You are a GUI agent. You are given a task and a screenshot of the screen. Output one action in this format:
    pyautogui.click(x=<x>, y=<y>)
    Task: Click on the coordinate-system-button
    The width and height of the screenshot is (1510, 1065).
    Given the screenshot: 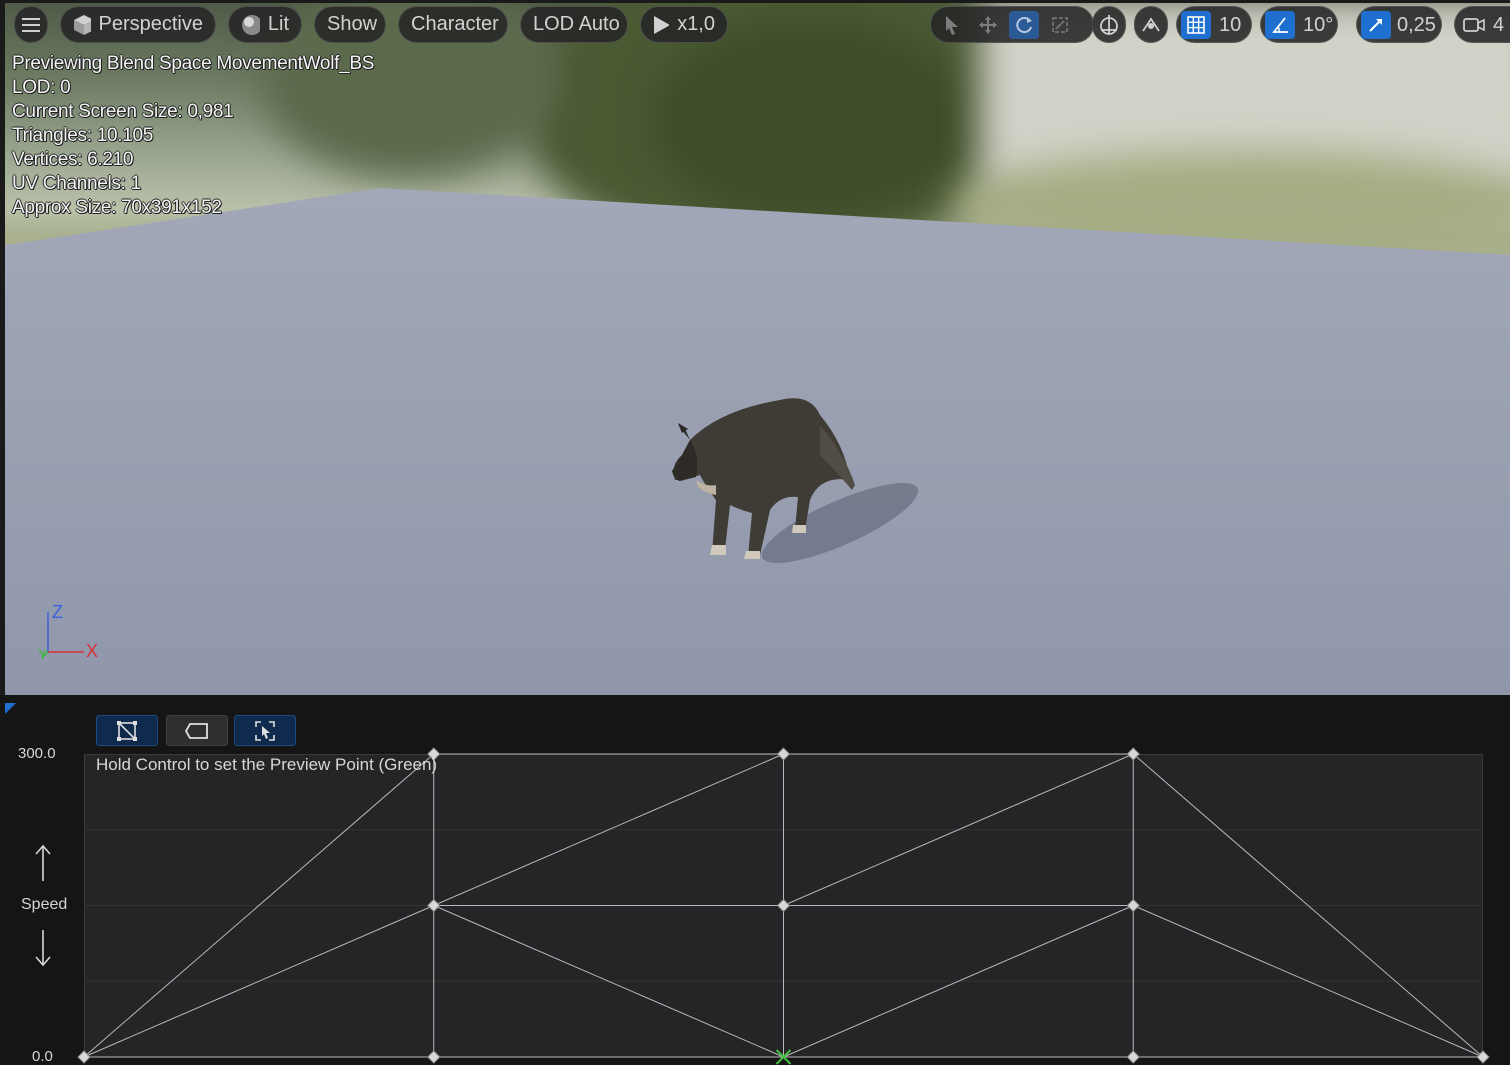 What is the action you would take?
    pyautogui.click(x=1109, y=24)
    